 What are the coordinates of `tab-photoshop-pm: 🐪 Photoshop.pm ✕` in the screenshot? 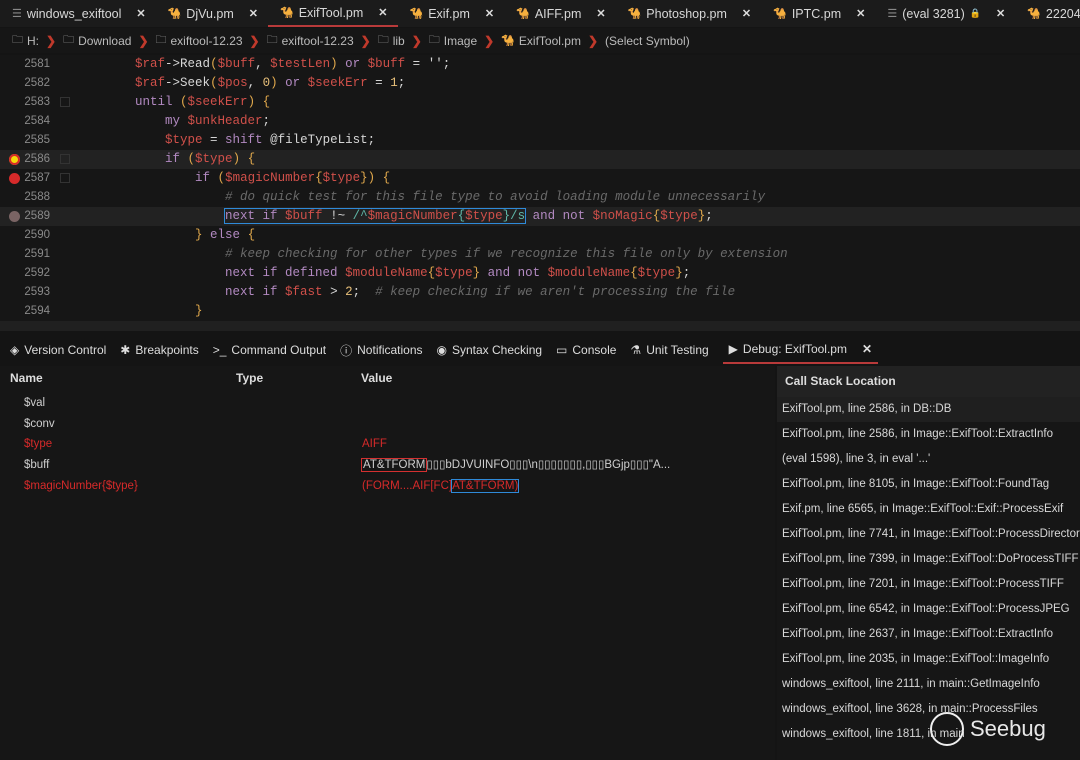 It's located at (689, 13).